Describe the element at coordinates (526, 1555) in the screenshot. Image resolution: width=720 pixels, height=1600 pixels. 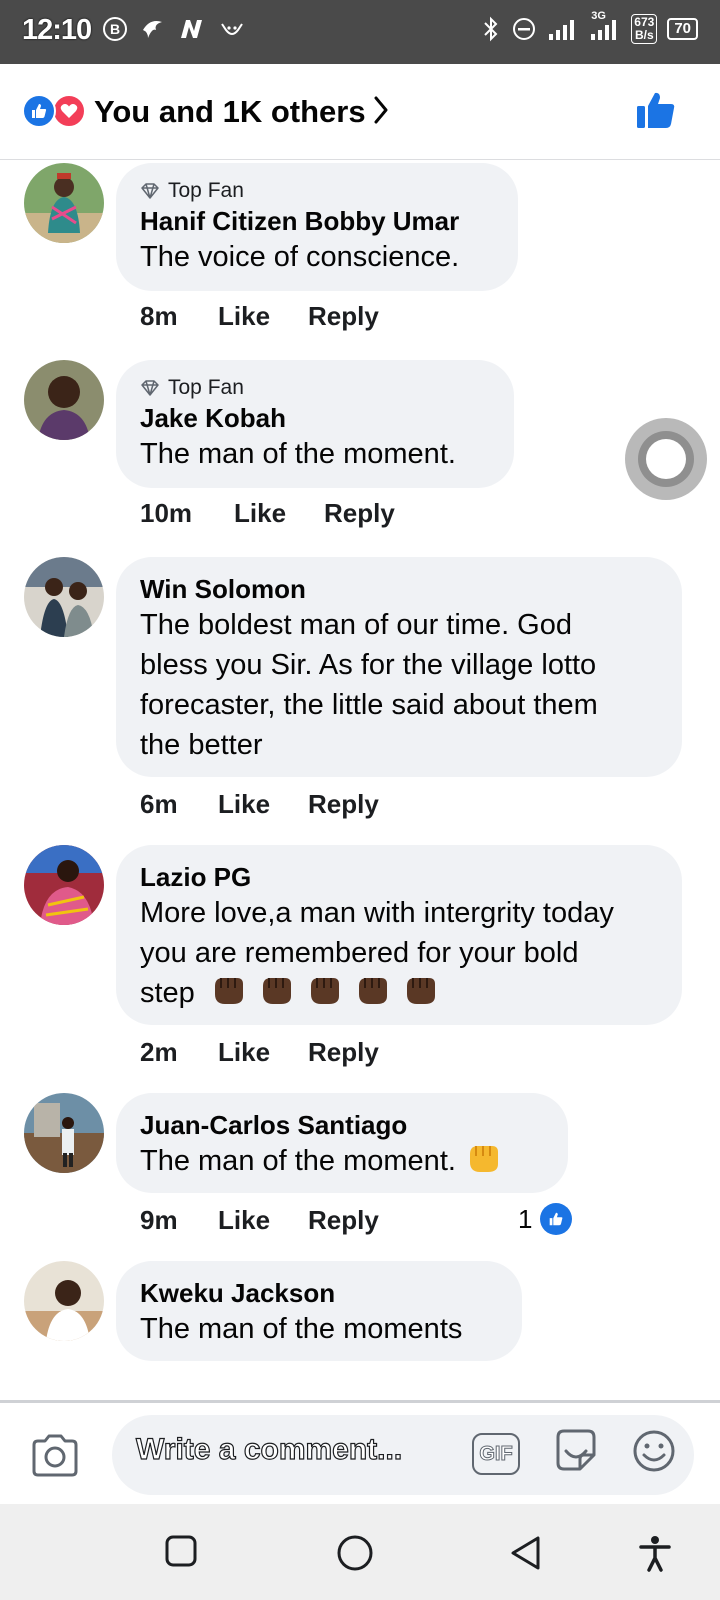
I see `back-button` at that location.